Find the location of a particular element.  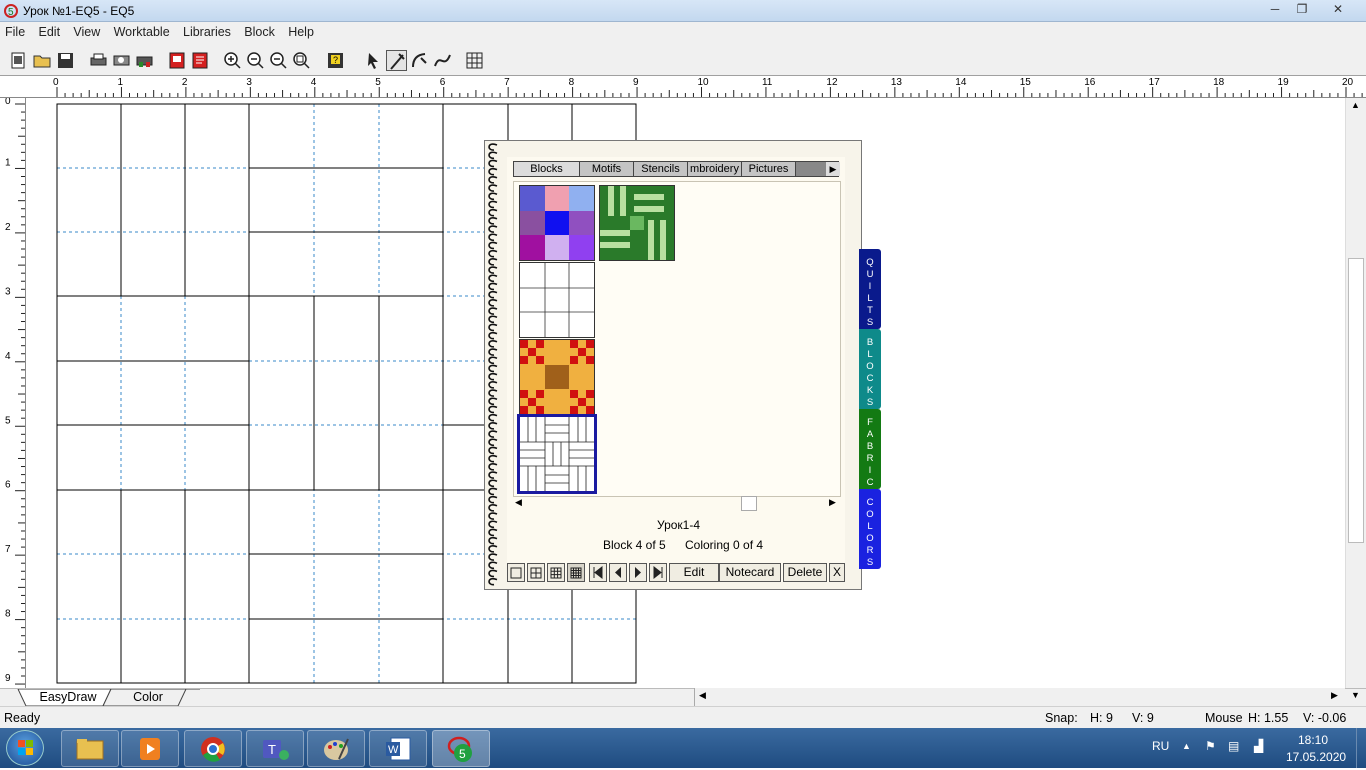

word-icon: W is located at coordinates (398, 748).